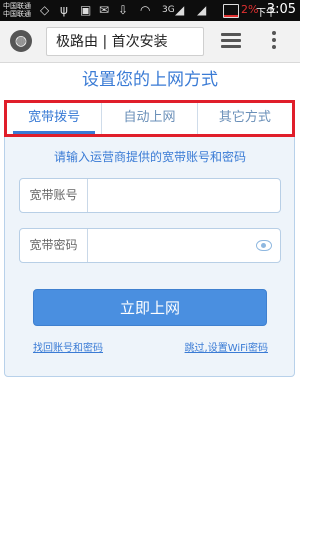 The width and height of the screenshot is (320, 533). Describe the element at coordinates (68, 348) in the screenshot. I see `recover-account-link: 找回账号和密码` at that location.